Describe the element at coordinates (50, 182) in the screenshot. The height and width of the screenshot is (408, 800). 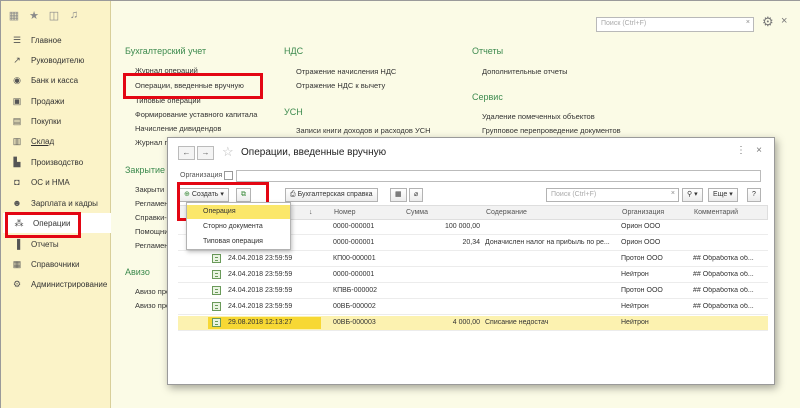
I see `sidebar-item-label: ОС и НМА` at that location.